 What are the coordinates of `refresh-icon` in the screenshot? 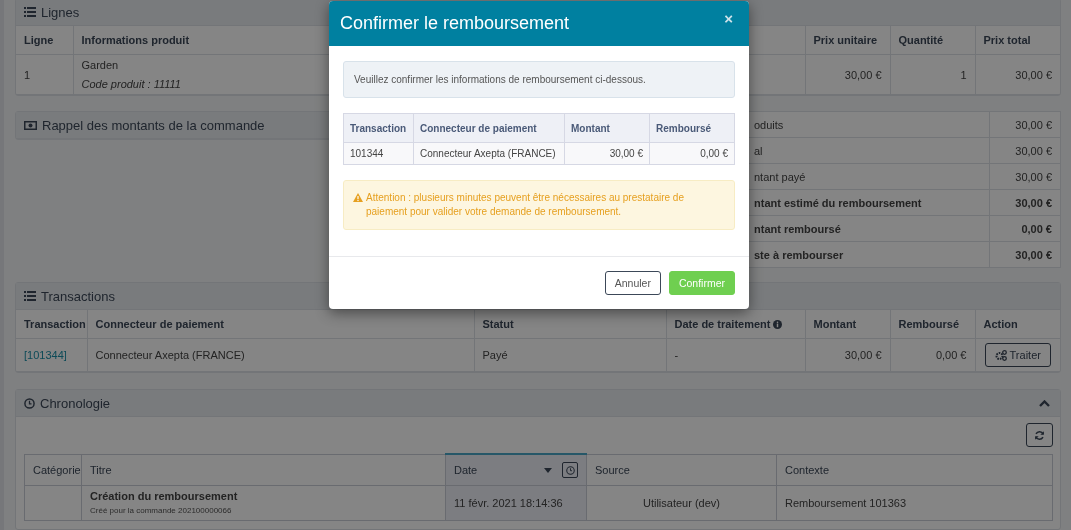 It's located at (1039, 435).